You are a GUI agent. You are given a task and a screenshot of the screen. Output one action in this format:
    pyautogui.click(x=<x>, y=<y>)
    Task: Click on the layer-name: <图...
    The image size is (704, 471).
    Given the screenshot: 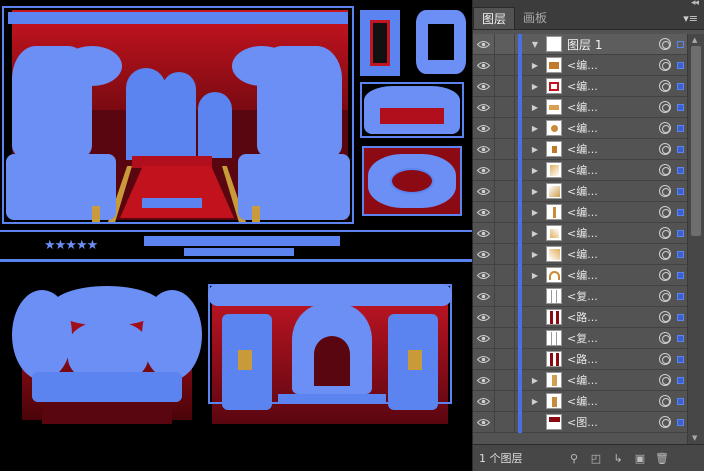 What is the action you would take?
    pyautogui.click(x=582, y=422)
    